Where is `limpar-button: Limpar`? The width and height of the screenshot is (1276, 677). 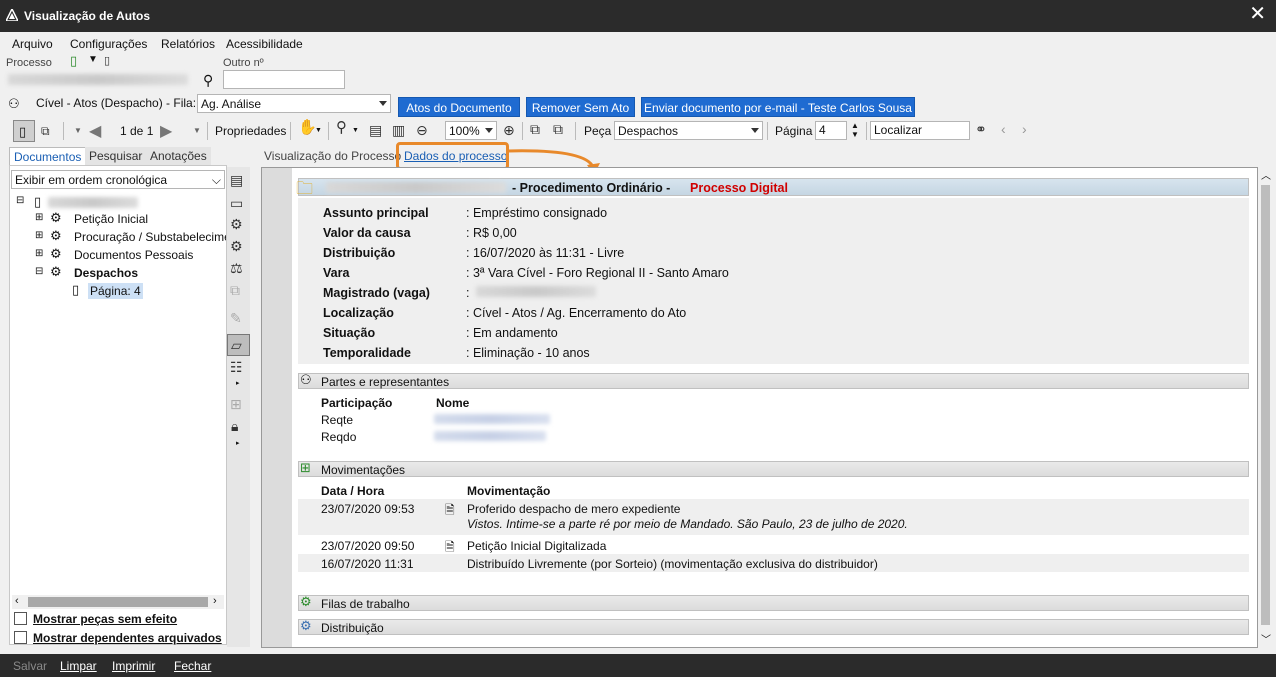 limpar-button: Limpar is located at coordinates (78, 666).